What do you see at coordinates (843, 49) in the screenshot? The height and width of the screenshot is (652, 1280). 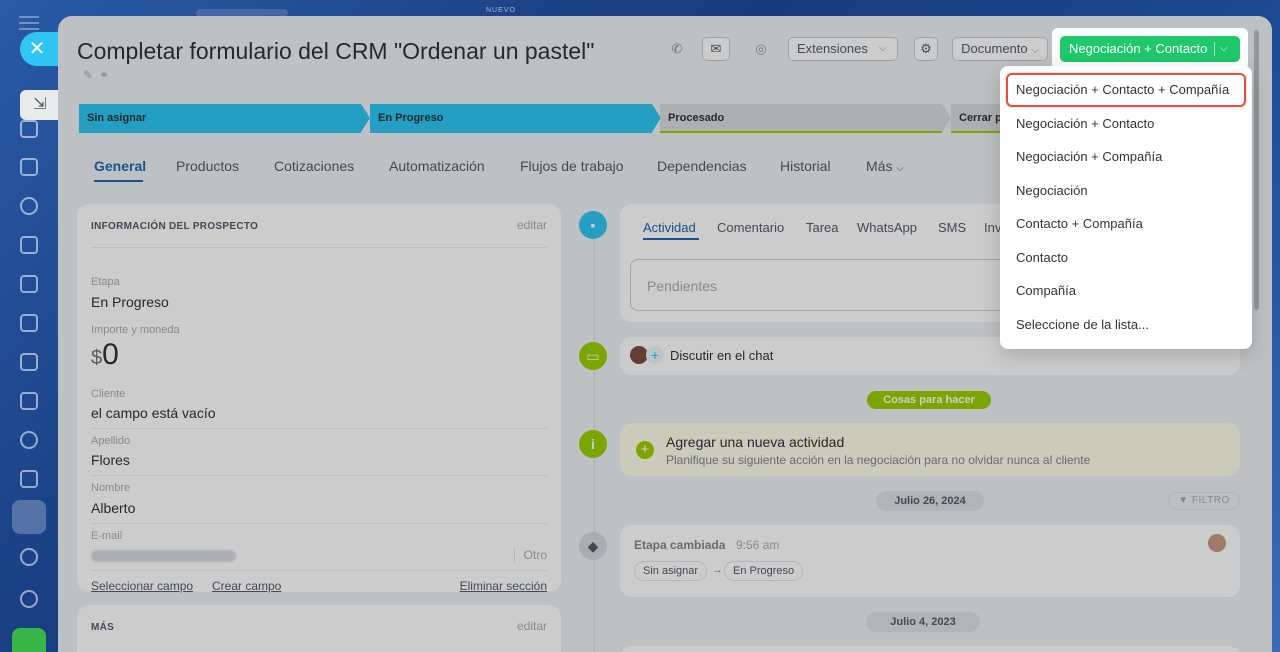 I see `extensions-button: Extensiones ⌵` at bounding box center [843, 49].